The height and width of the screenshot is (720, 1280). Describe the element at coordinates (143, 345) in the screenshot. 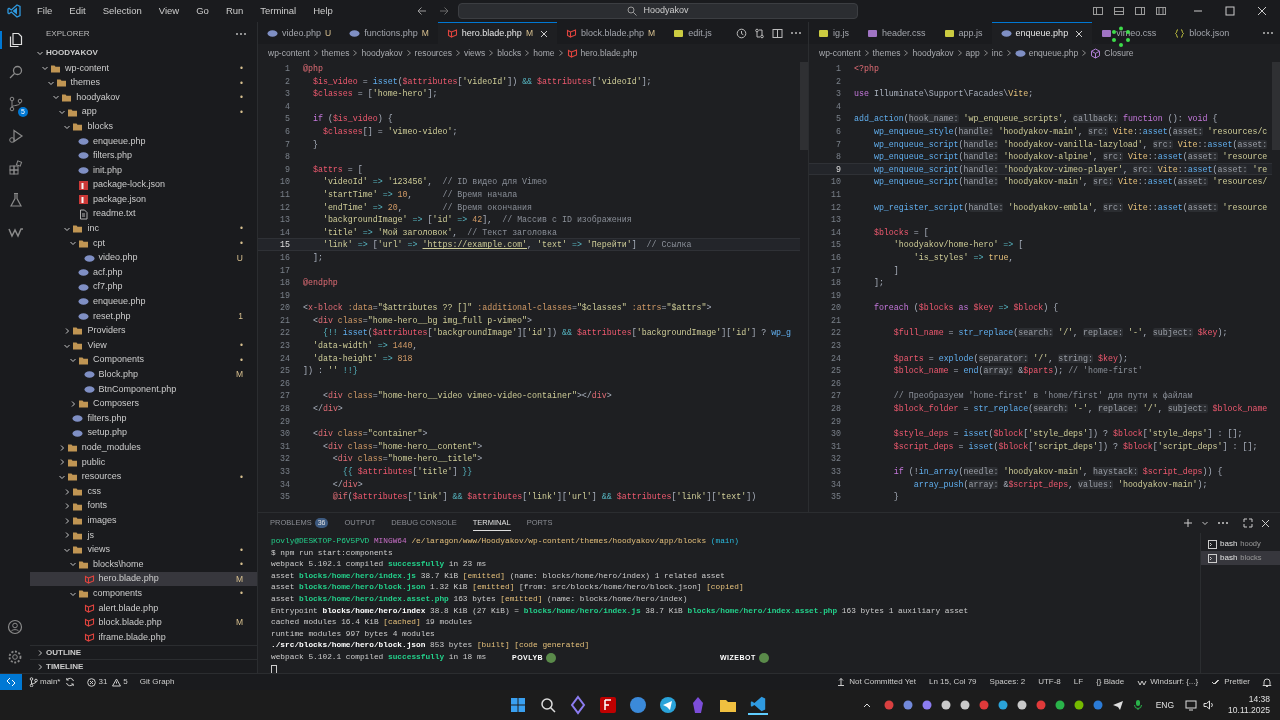

I see `tree-item: View •` at that location.